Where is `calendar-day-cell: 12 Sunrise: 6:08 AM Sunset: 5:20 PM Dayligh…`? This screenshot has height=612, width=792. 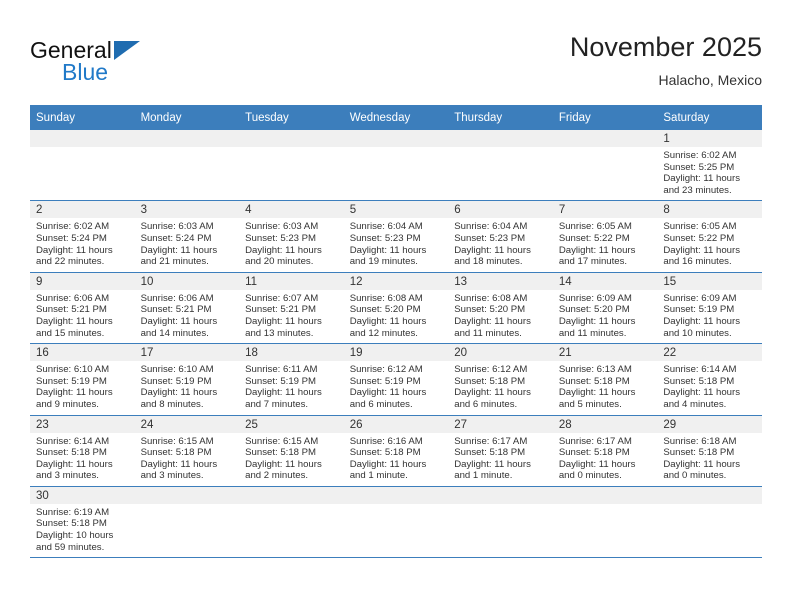
calendar-day-cell: 12 Sunrise: 6:08 AM Sunset: 5:20 PM Dayligh… is located at coordinates (396, 308).